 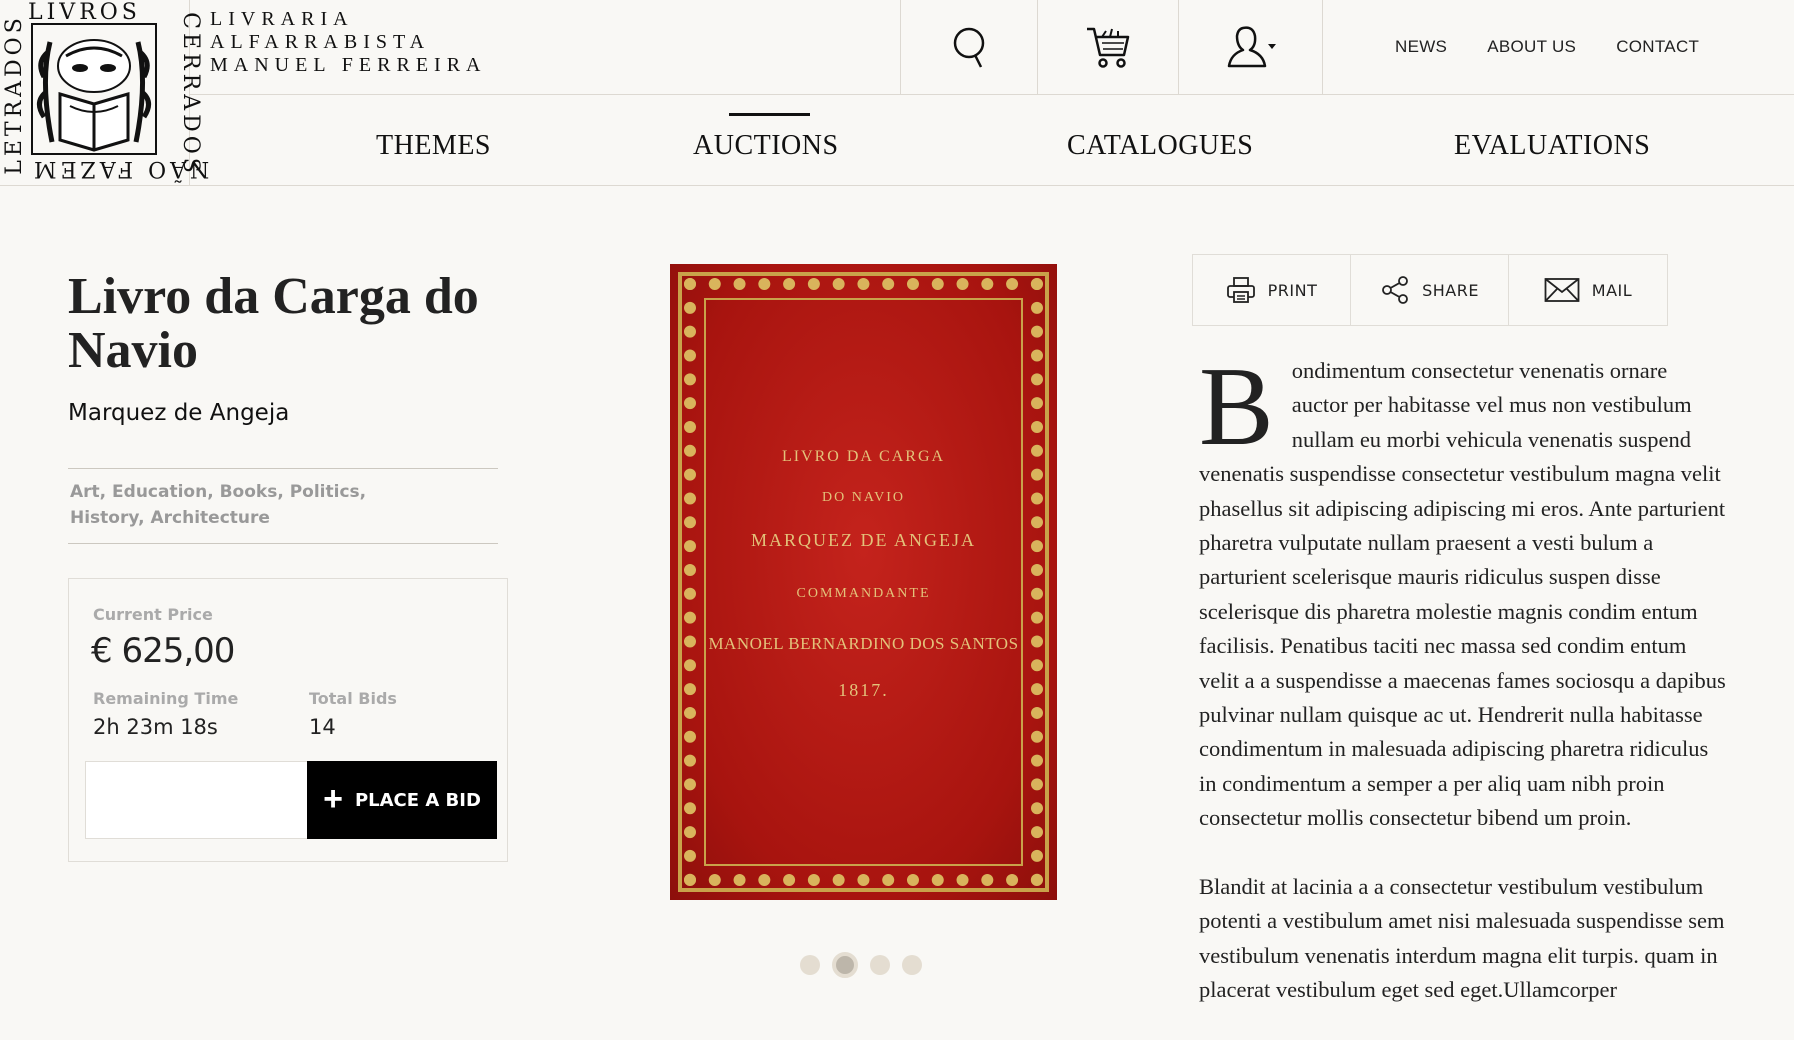 I want to click on nav-link-news: NEWS, so click(x=1421, y=47).